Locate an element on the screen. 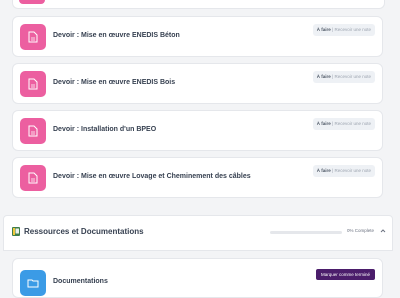 This screenshot has width=400, height=298. section-progress-text: 0% Complete is located at coordinates (361, 230).